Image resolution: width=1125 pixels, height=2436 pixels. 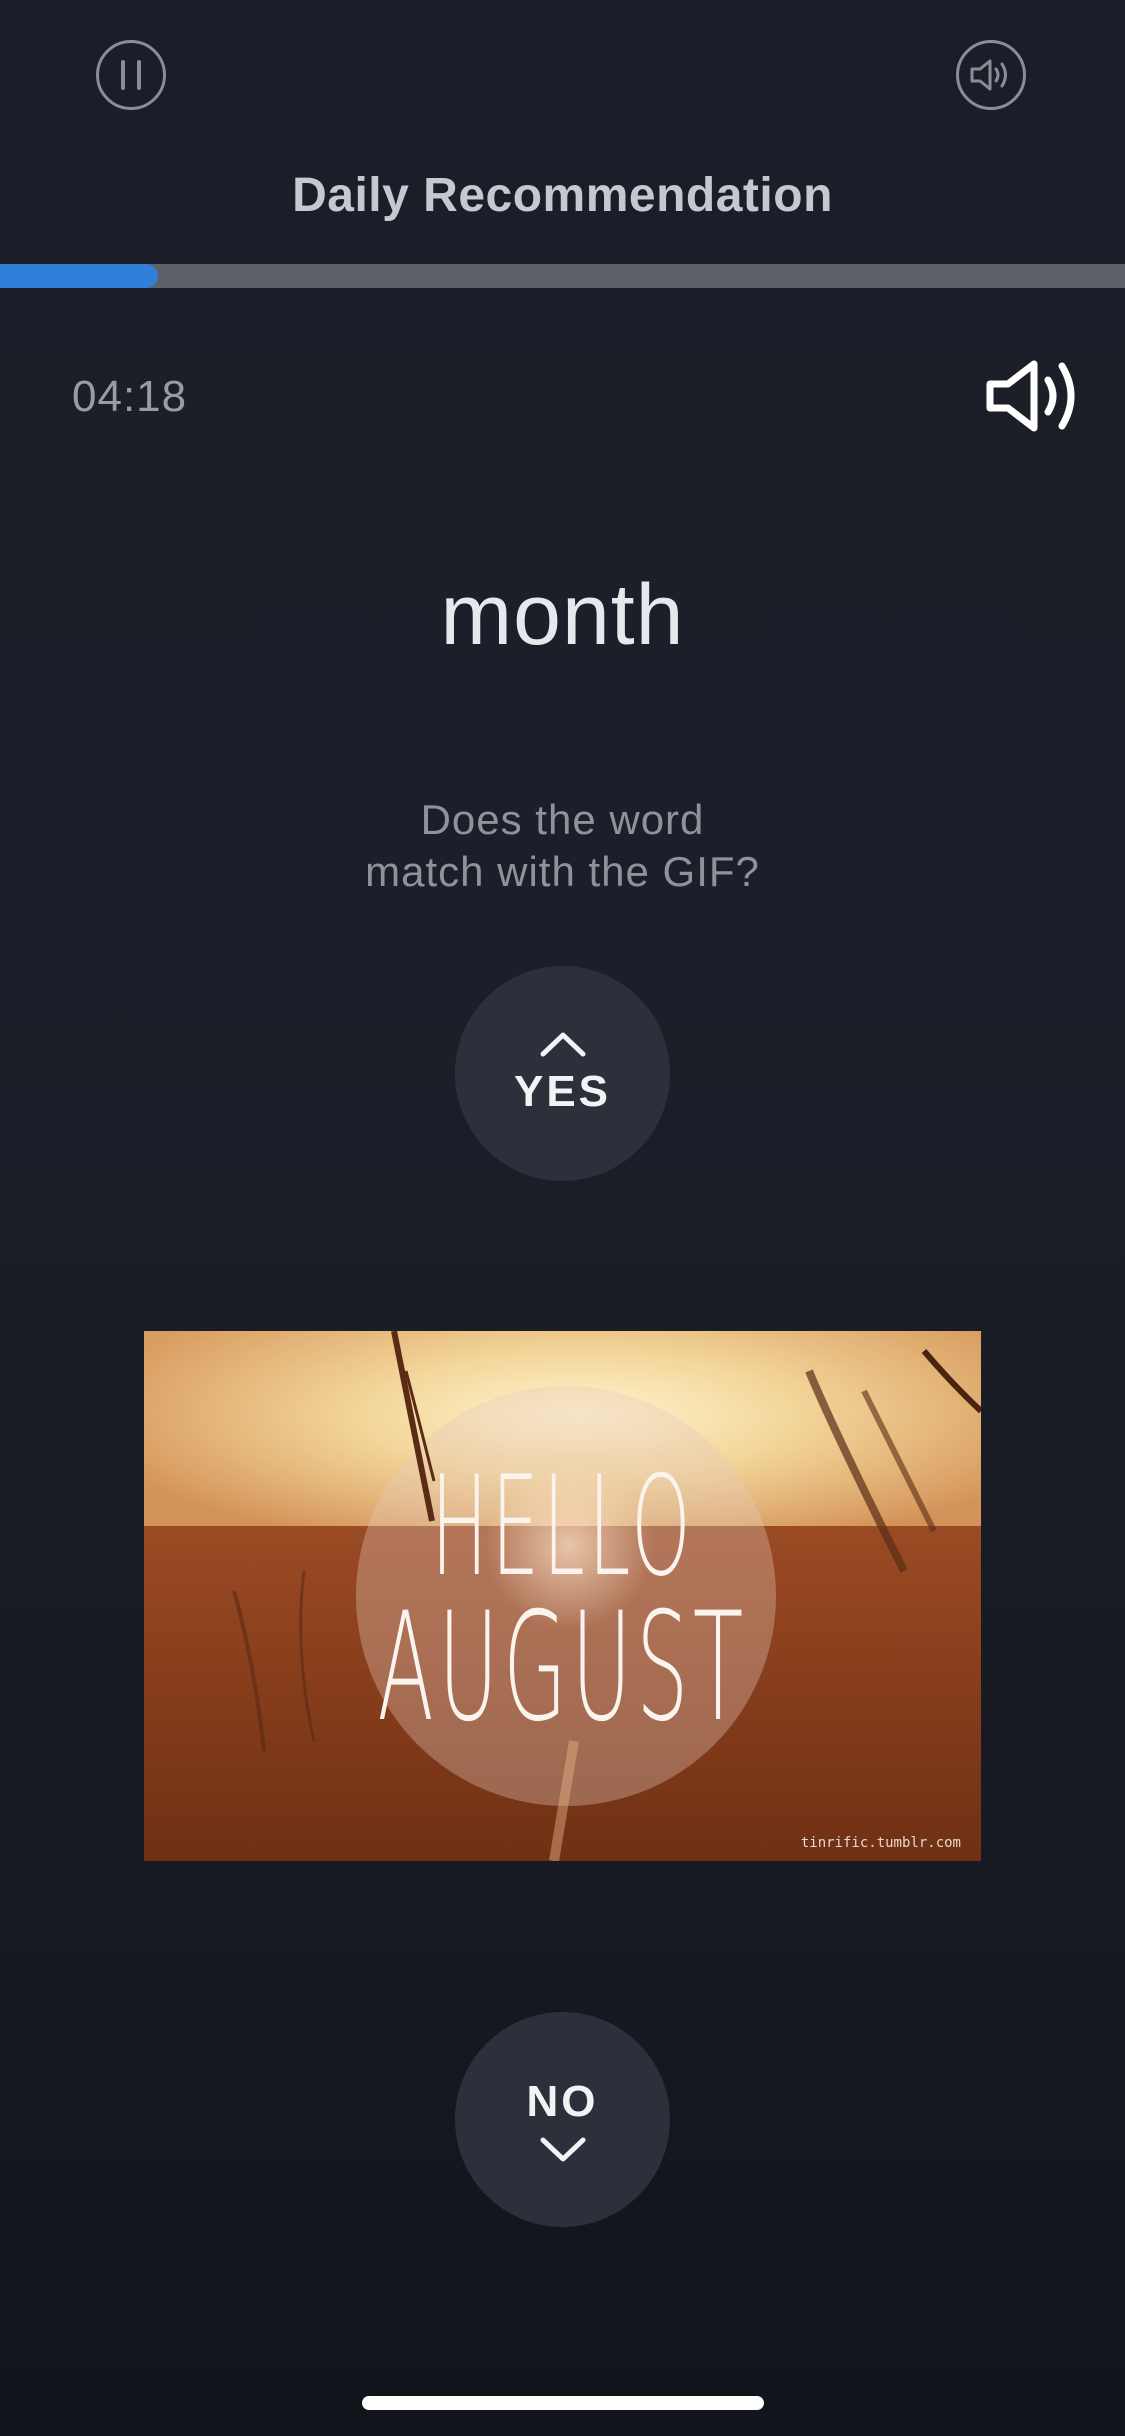 What do you see at coordinates (562, 819) in the screenshot?
I see `question-line-1: Does the word` at bounding box center [562, 819].